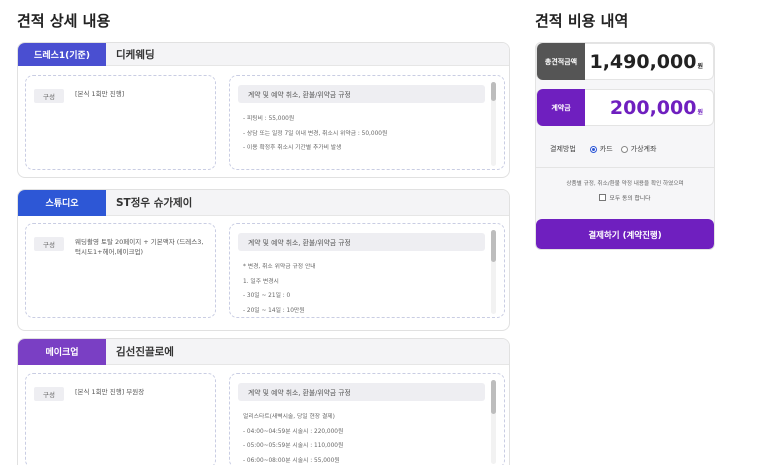 The image size is (773, 465). I want to click on vendor-category-badge: 드레스1(기준), so click(62, 54).